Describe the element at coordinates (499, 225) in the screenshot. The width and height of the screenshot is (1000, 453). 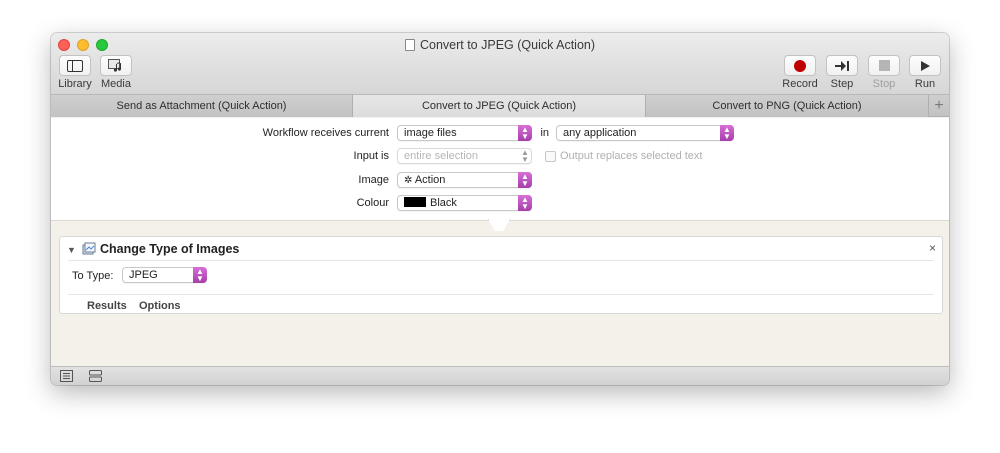
I see `connector-notch` at that location.